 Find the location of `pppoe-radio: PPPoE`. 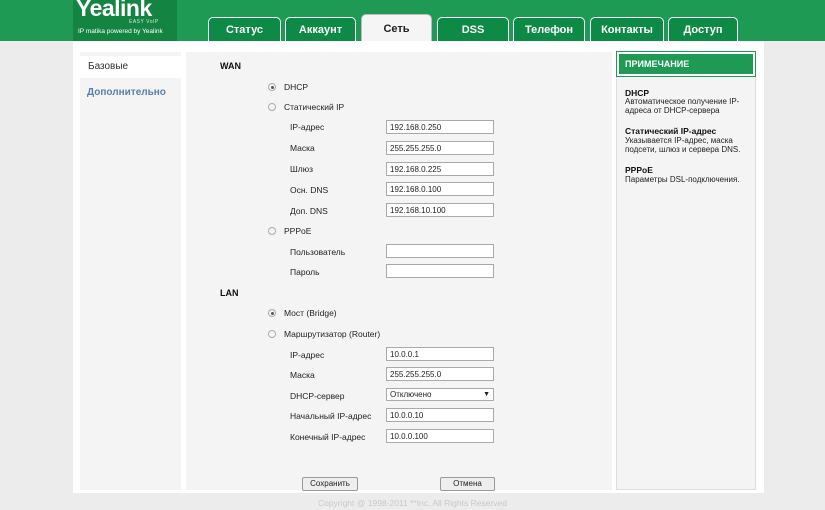

pppoe-radio: PPPoE is located at coordinates (289, 231).